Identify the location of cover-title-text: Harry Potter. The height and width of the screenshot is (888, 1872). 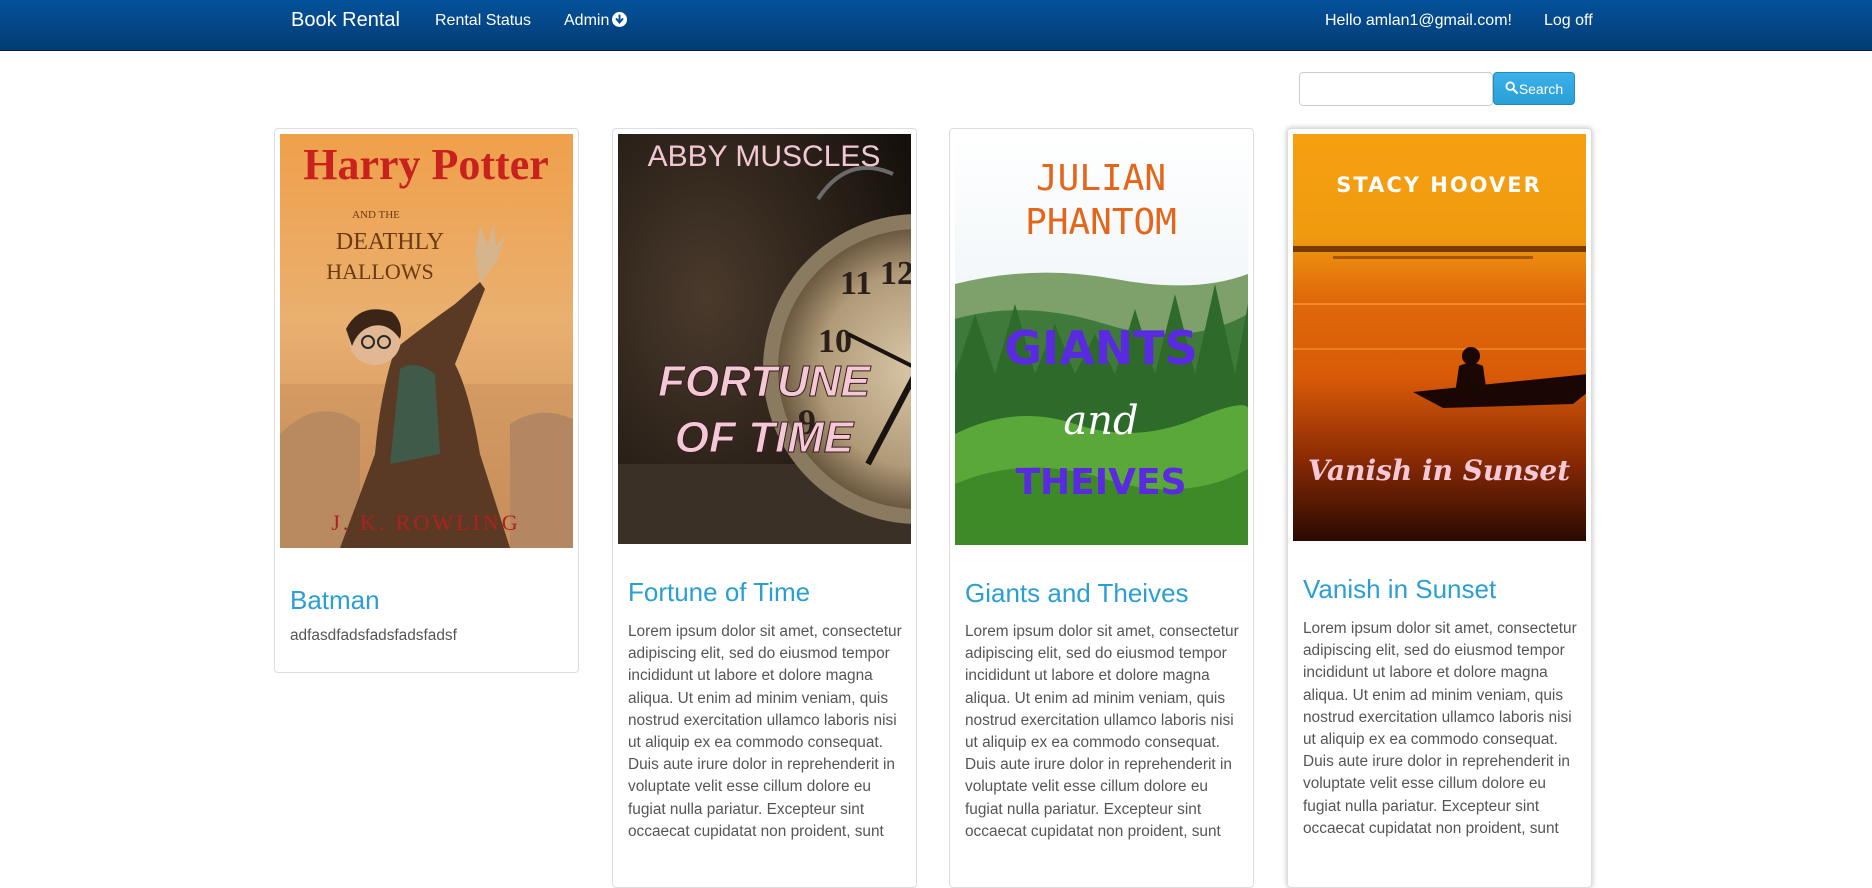
(426, 164).